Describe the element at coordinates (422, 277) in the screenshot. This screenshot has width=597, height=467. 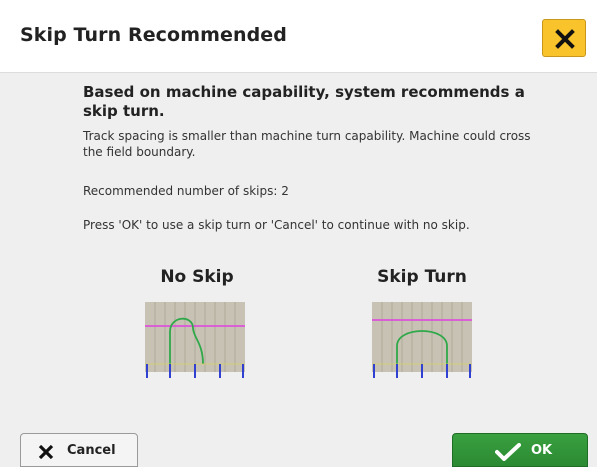
I see `skip-turn-label: Skip Turn` at that location.